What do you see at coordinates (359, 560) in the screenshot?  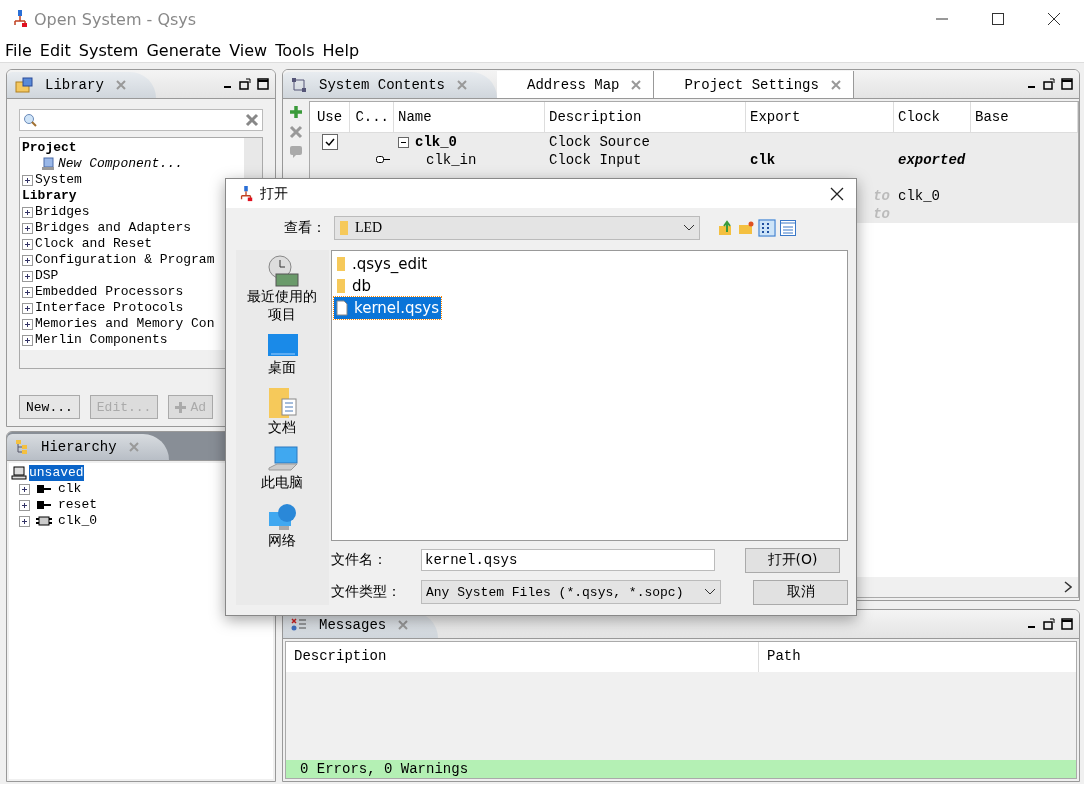 I see `file-name-label: 文件名：` at bounding box center [359, 560].